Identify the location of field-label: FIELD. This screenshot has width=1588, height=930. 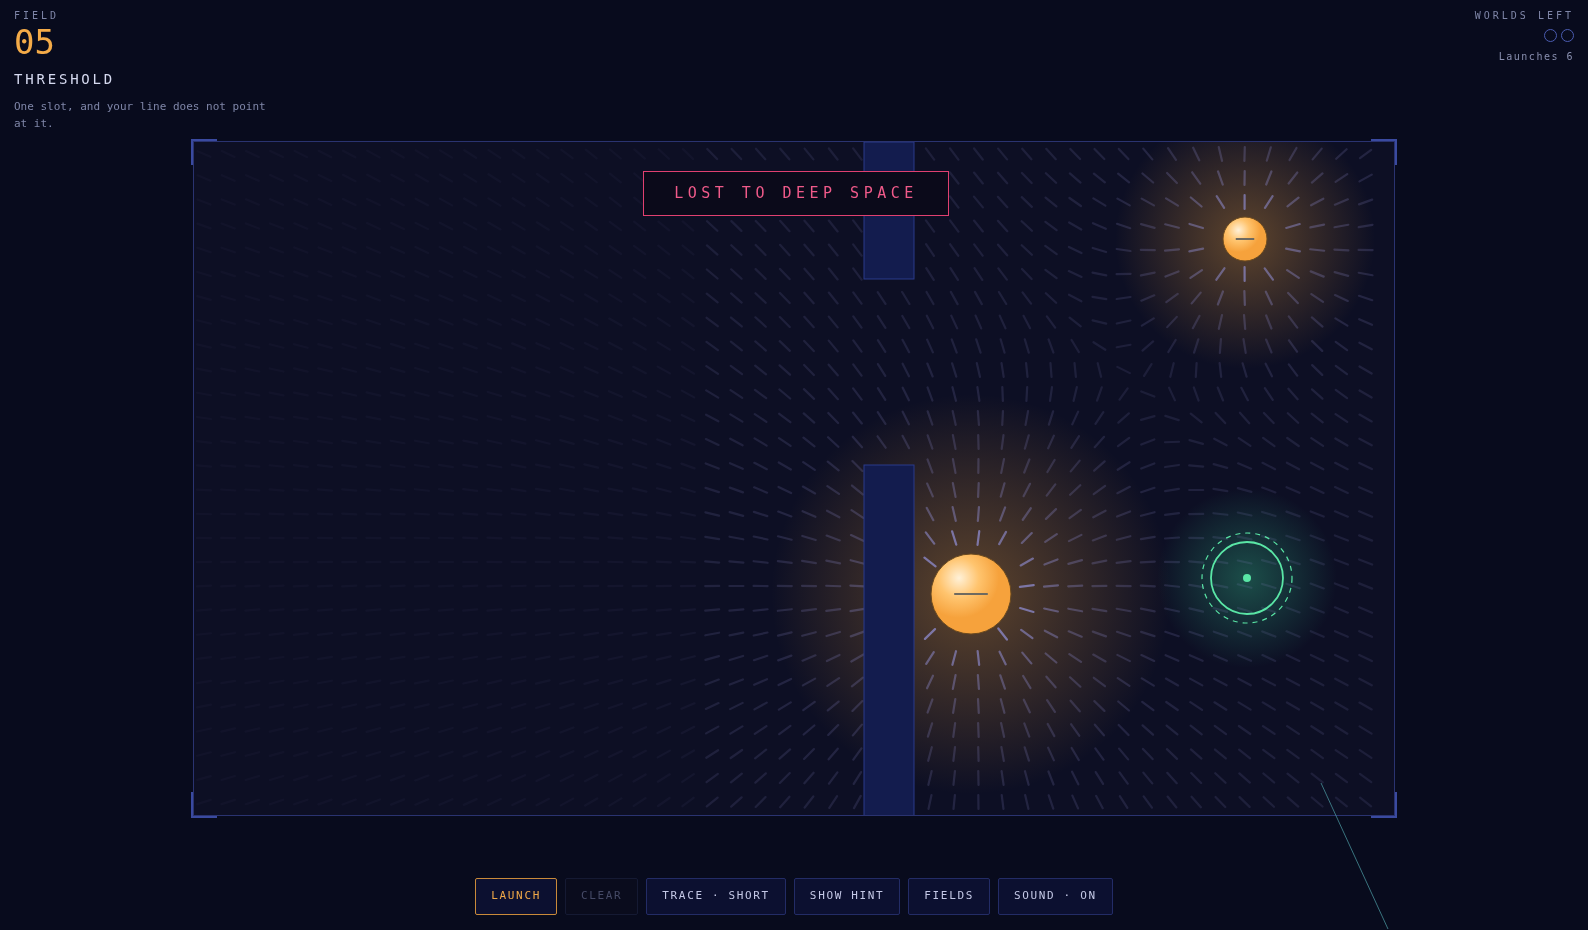
(37, 16).